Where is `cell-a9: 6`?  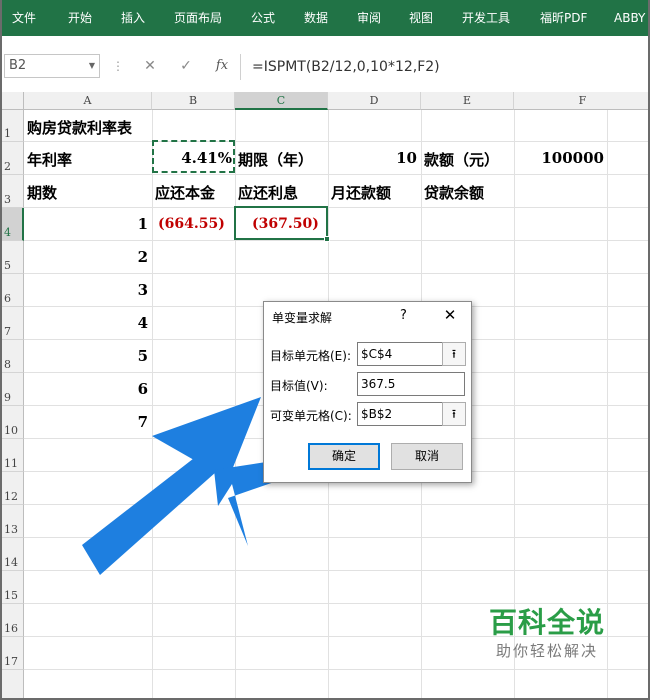
cell-a9: 6 is located at coordinates (87, 389).